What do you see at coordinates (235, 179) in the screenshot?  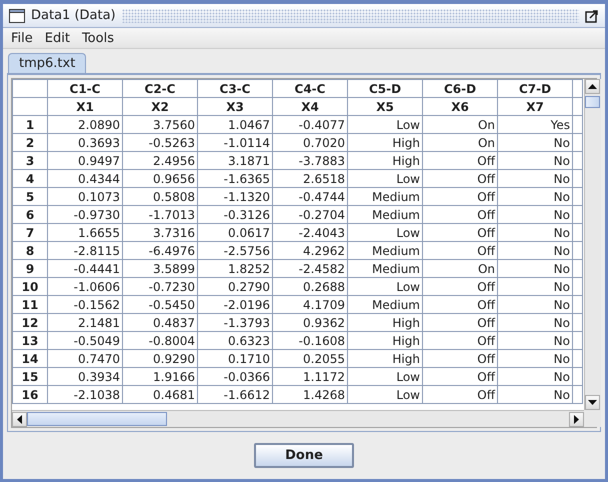 I see `table-cell: -1.6365` at bounding box center [235, 179].